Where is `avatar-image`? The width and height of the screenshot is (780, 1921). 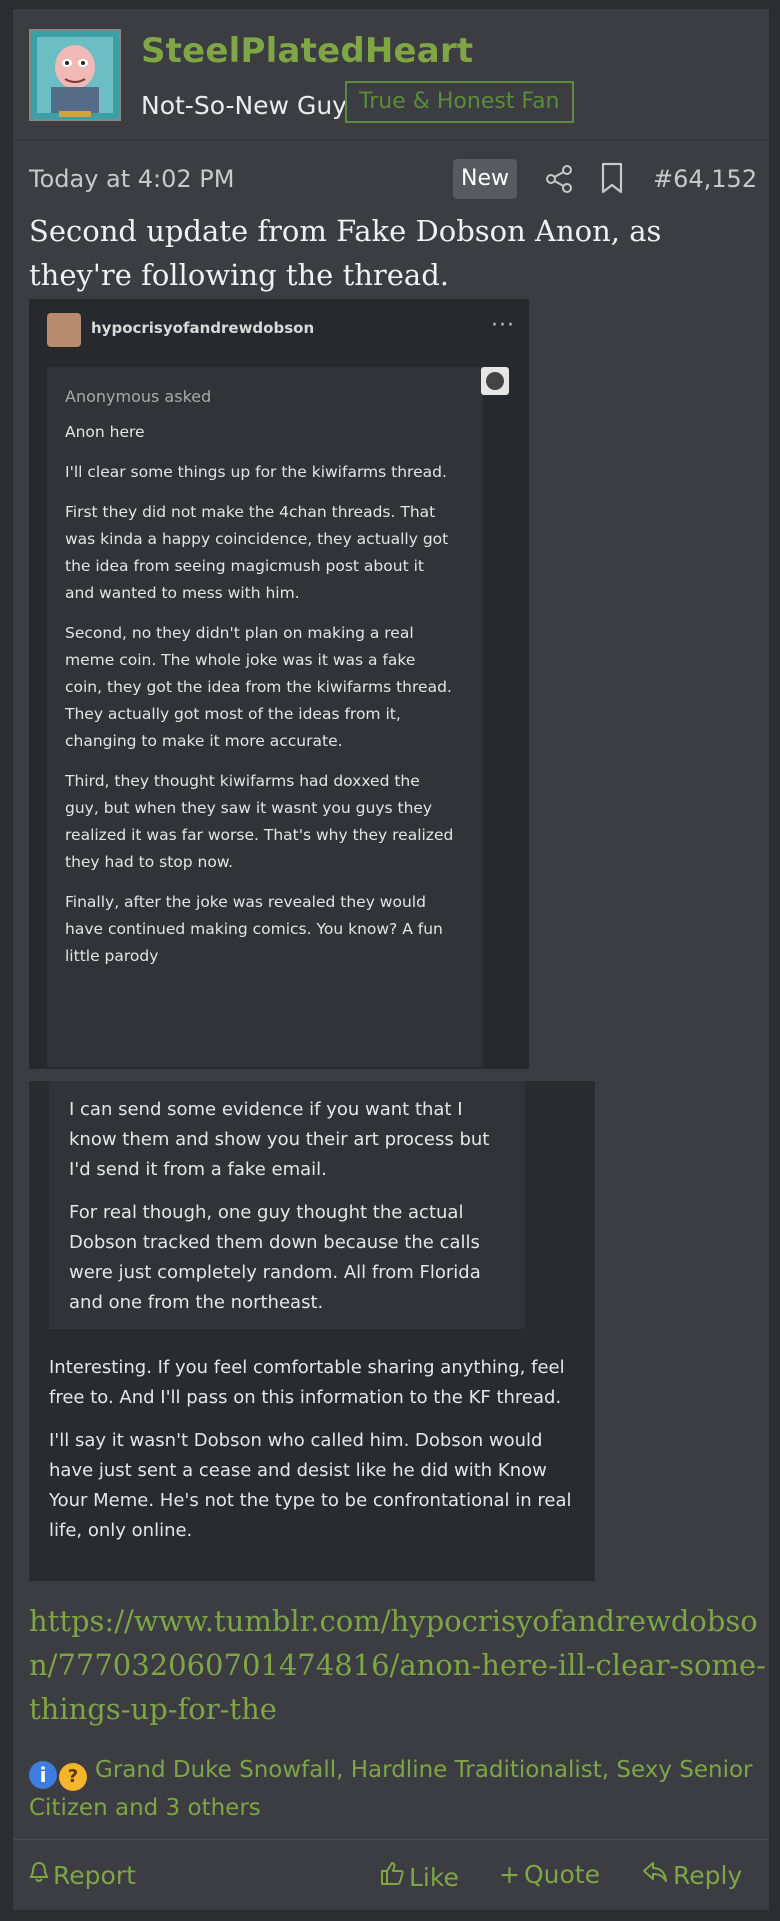 avatar-image is located at coordinates (75, 75).